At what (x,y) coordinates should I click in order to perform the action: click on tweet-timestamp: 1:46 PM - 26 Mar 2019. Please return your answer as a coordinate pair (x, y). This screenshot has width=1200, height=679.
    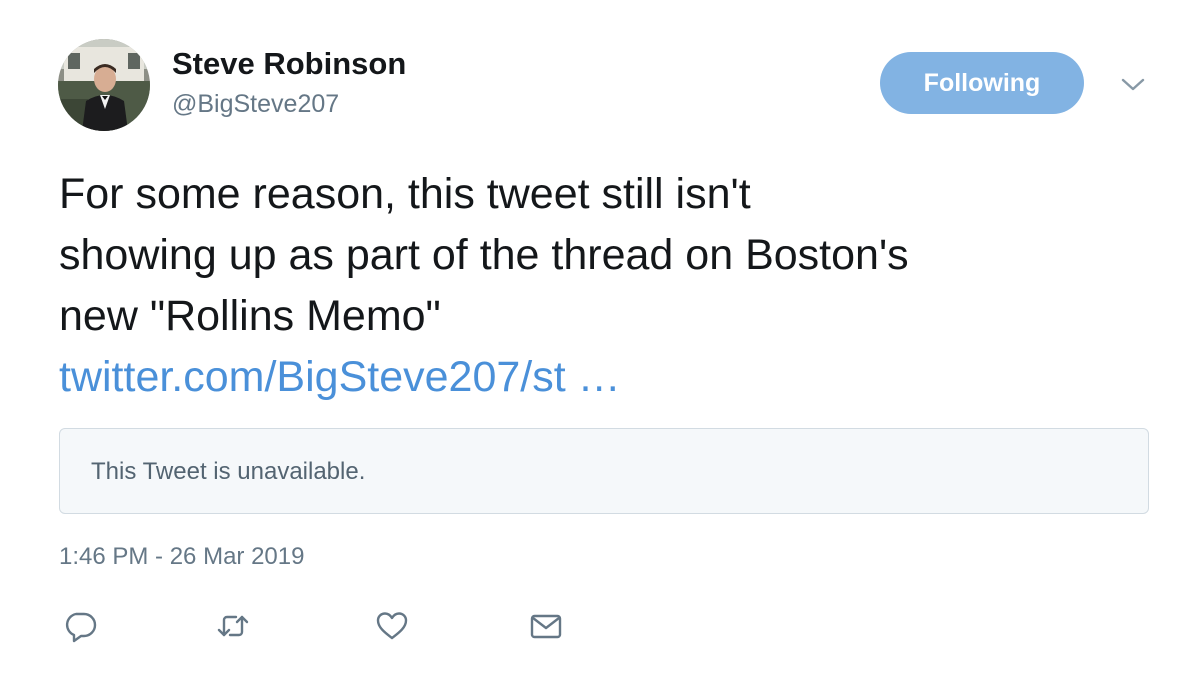
    Looking at the image, I should click on (181, 557).